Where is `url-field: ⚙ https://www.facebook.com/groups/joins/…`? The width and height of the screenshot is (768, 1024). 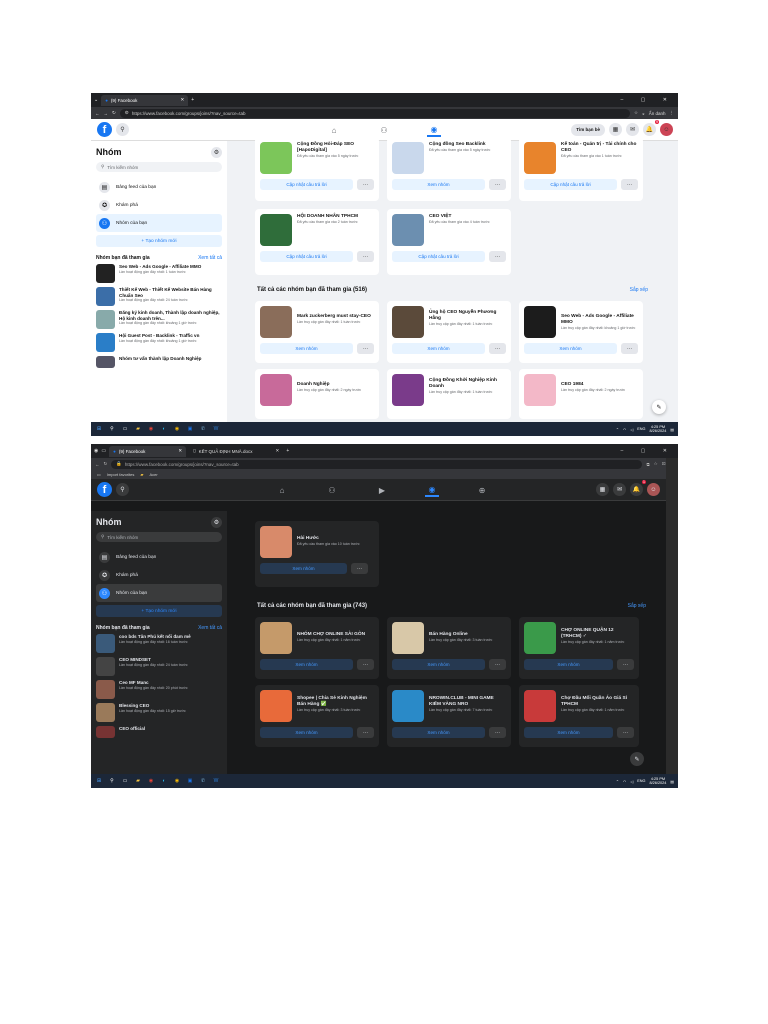
url-field: ⚙ https://www.facebook.com/groups/joins/… is located at coordinates (374, 113).